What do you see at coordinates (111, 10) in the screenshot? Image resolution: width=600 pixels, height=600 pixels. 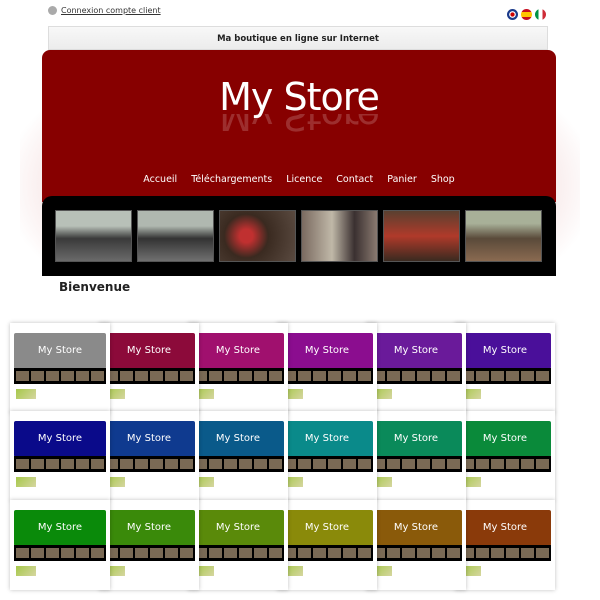 I see `login-label: Connexion compte client` at bounding box center [111, 10].